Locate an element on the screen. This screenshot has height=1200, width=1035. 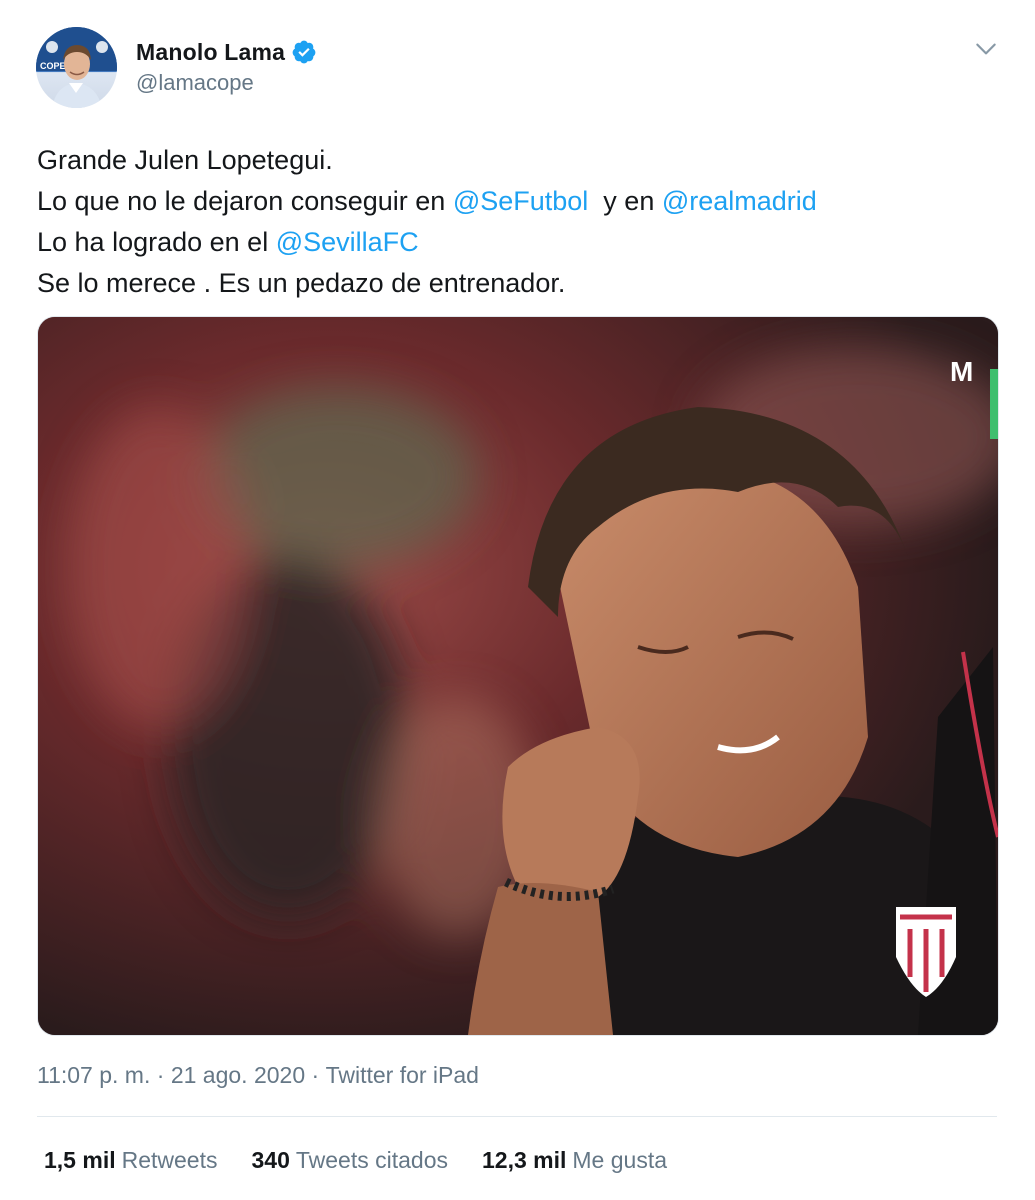
likes-label: Me gusta is located at coordinates (619, 1160).